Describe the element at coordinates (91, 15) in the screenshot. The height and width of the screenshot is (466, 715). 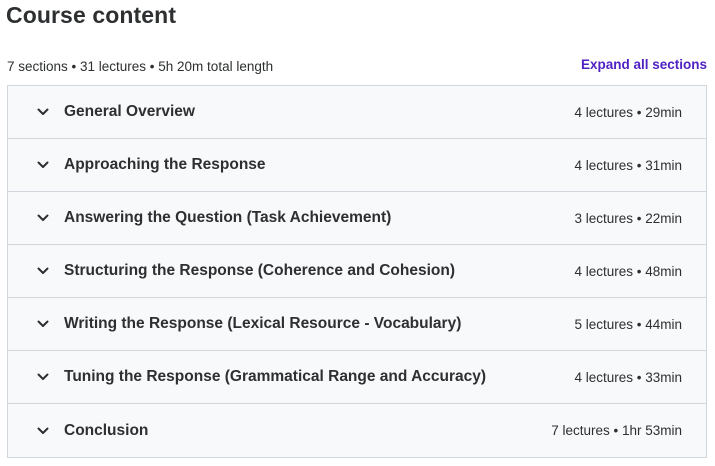
I see `page-title: Course content` at that location.